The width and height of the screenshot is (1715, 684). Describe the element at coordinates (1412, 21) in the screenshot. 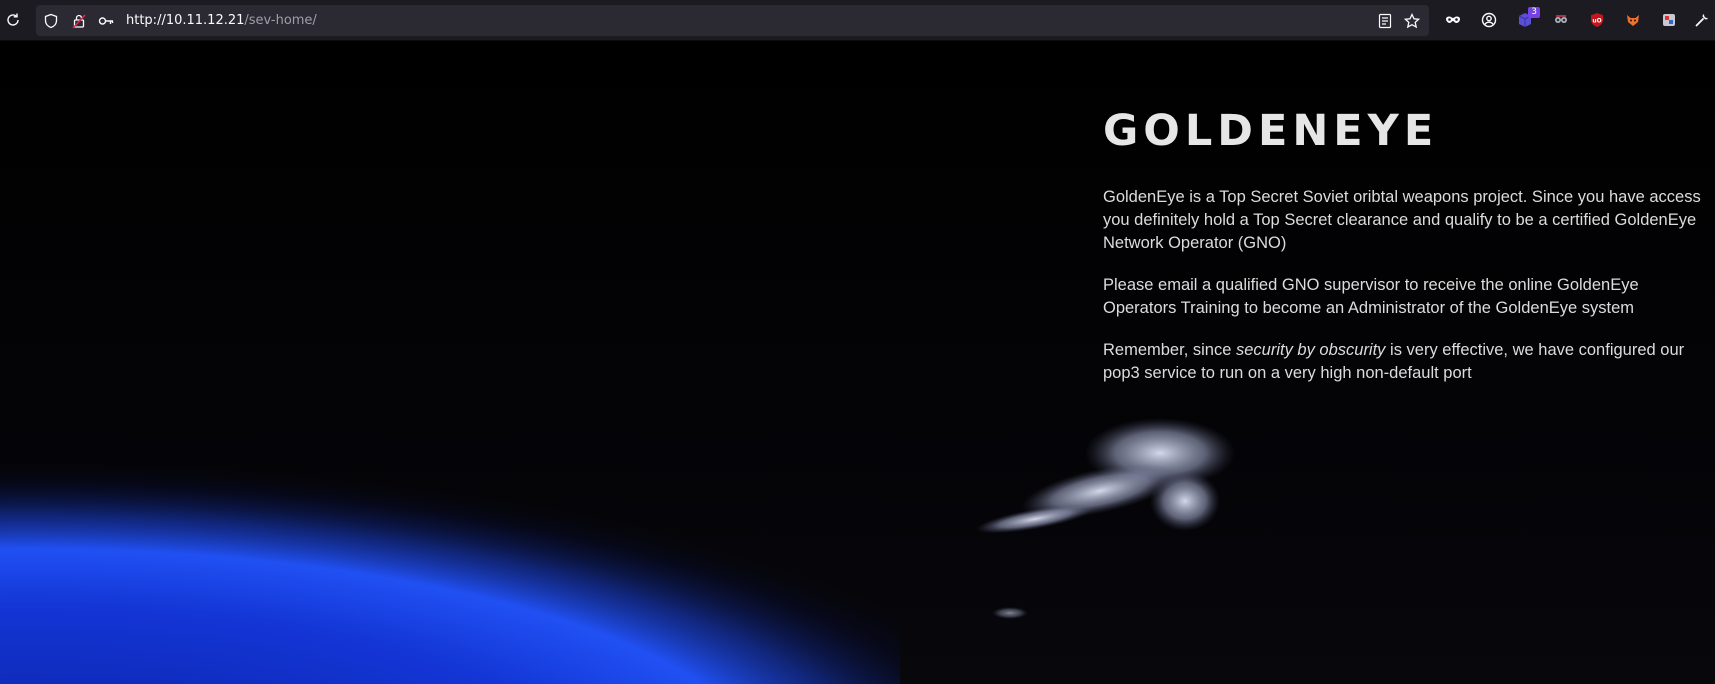

I see `bookmark-star-icon` at that location.